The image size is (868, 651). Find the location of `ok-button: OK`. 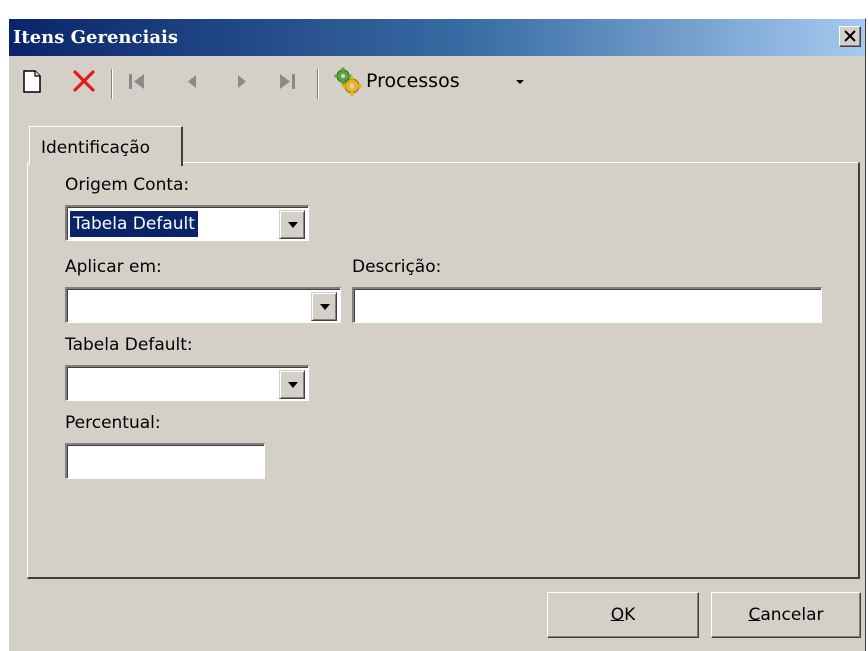

ok-button: OK is located at coordinates (623, 615).